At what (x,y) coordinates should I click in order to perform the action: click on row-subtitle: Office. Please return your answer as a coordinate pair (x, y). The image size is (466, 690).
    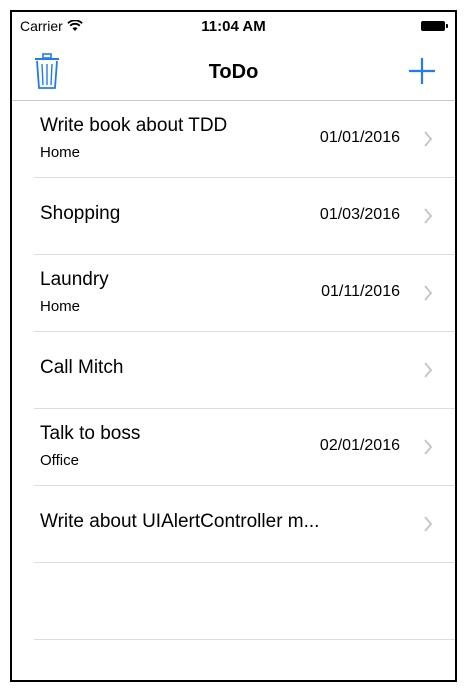
    Looking at the image, I should click on (59, 460).